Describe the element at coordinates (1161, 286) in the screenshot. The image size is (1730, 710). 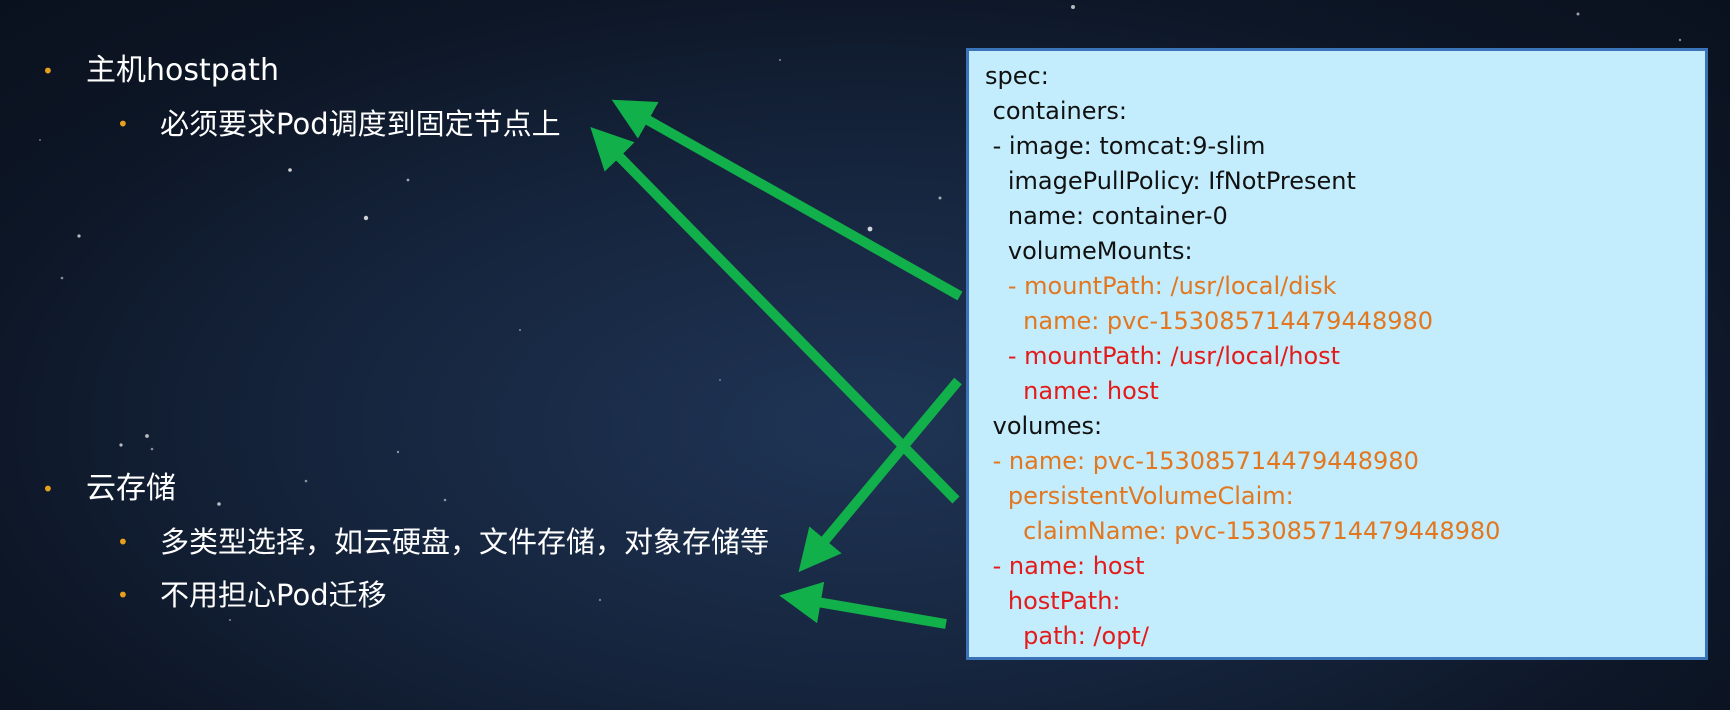
I see `code-line: - mountPath: /usr/local/disk` at that location.